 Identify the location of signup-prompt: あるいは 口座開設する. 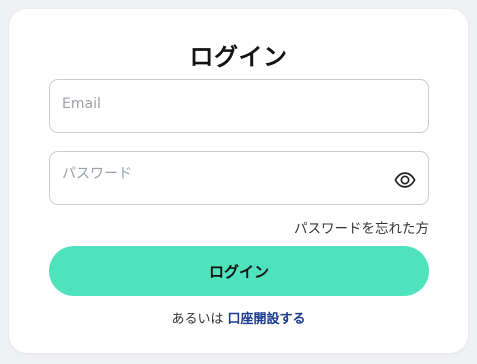
(238, 317).